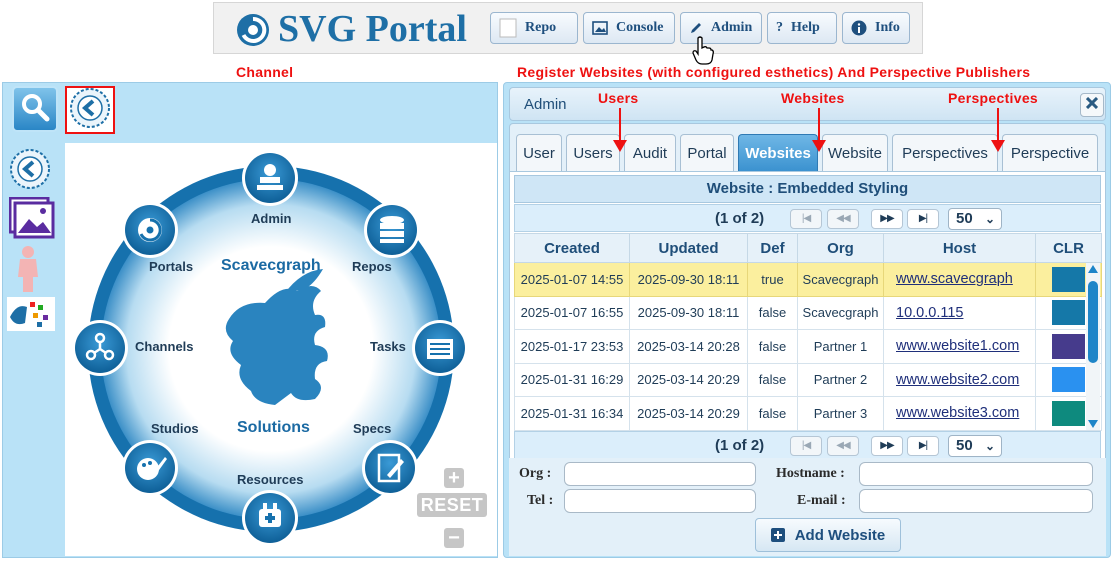  Describe the element at coordinates (28, 271) in the screenshot. I see `person-figure-icon` at that location.